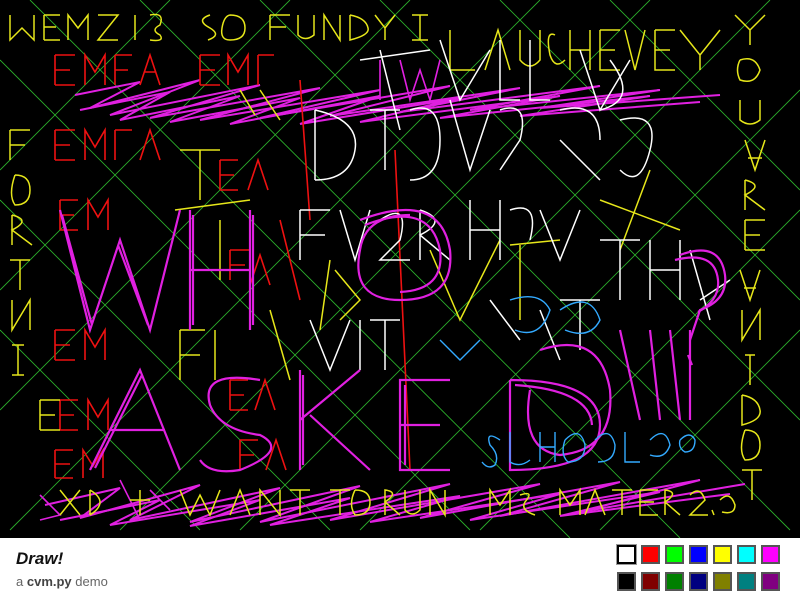 The width and height of the screenshot is (800, 600). I want to click on color-palette, so click(701, 568).